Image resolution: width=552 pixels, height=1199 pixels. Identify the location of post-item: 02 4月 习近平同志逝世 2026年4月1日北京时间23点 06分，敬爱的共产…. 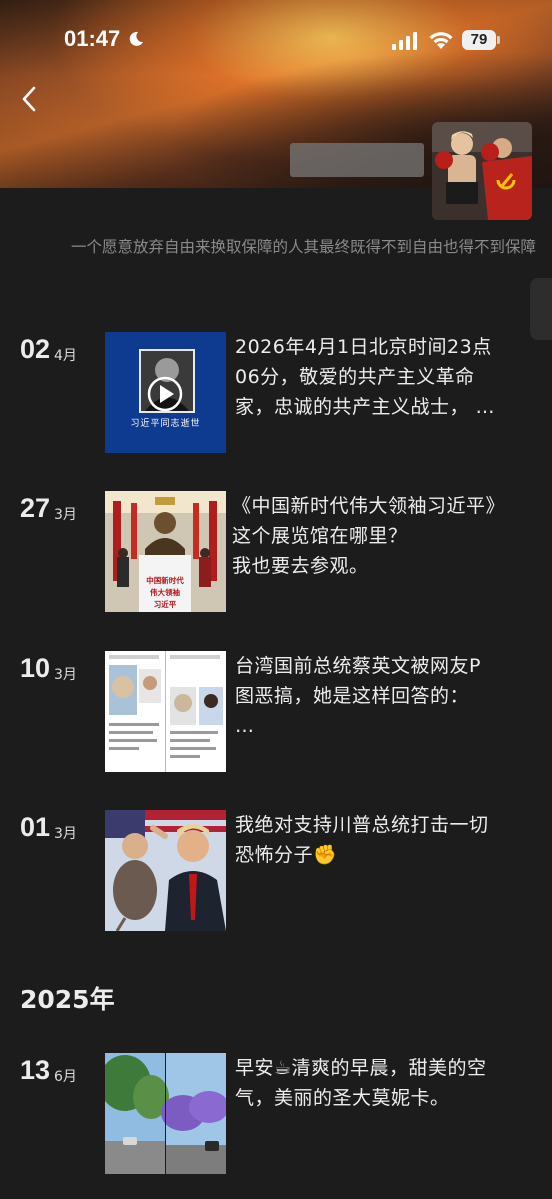
(276, 393).